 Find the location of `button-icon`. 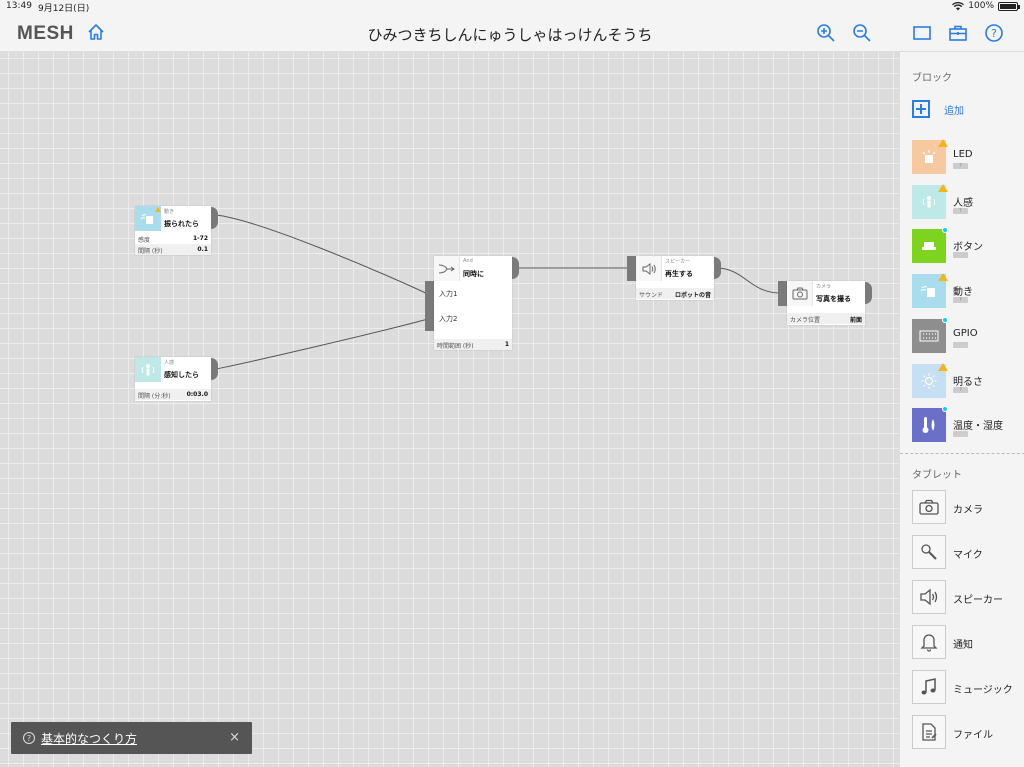

button-icon is located at coordinates (930, 245).